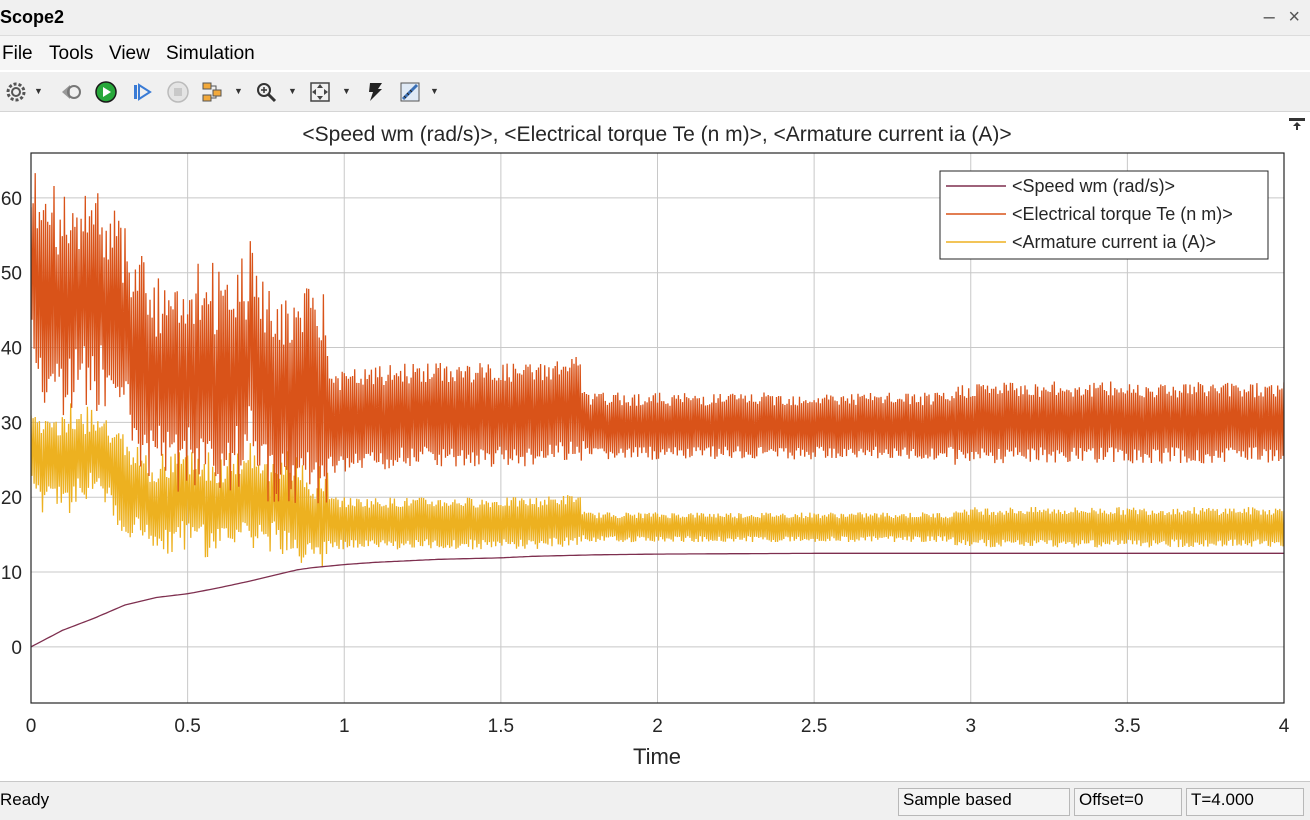 This screenshot has height=820, width=1310. I want to click on signal-dropdown-icon: ▼, so click(238, 91).